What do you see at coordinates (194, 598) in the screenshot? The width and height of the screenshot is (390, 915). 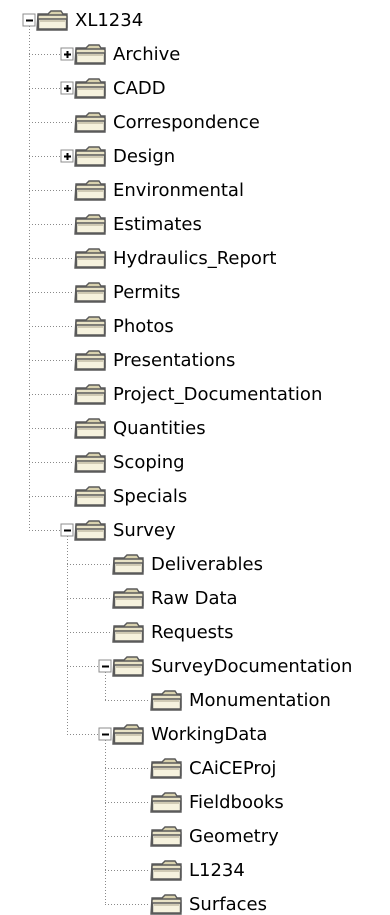 I see `tree-node-label: Raw Data` at bounding box center [194, 598].